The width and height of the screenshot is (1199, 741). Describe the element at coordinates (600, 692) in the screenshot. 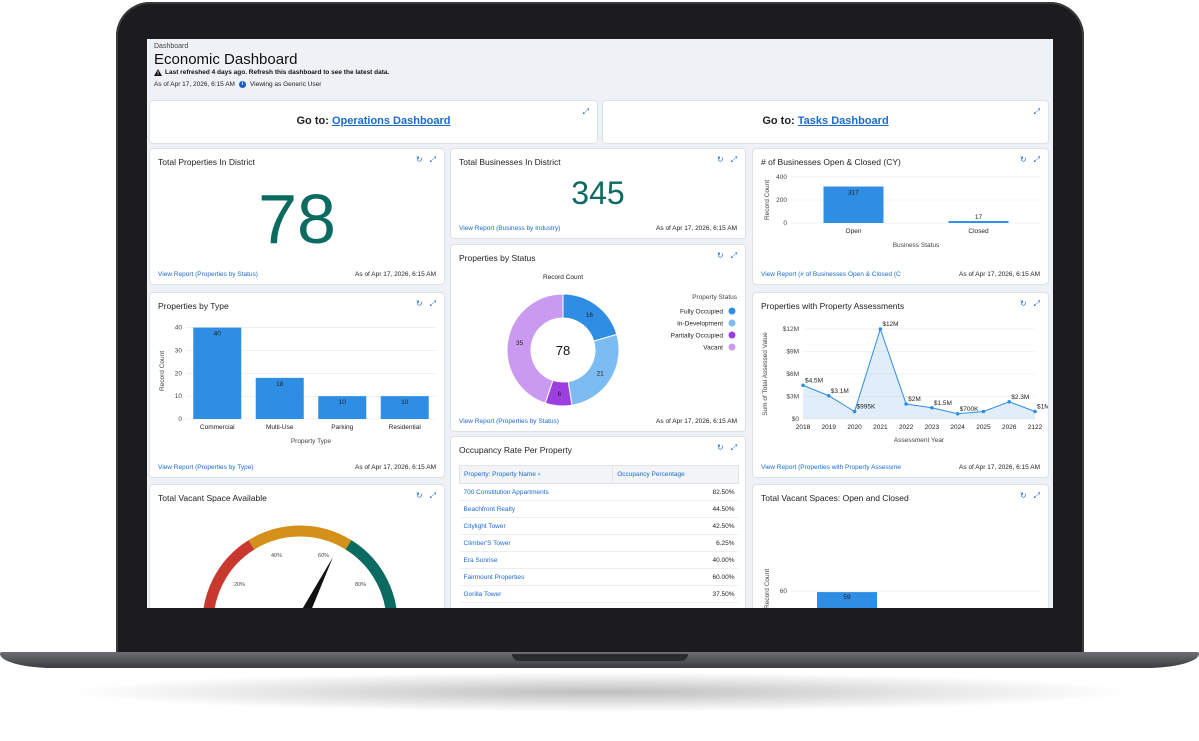

I see `laptop-shadow` at that location.